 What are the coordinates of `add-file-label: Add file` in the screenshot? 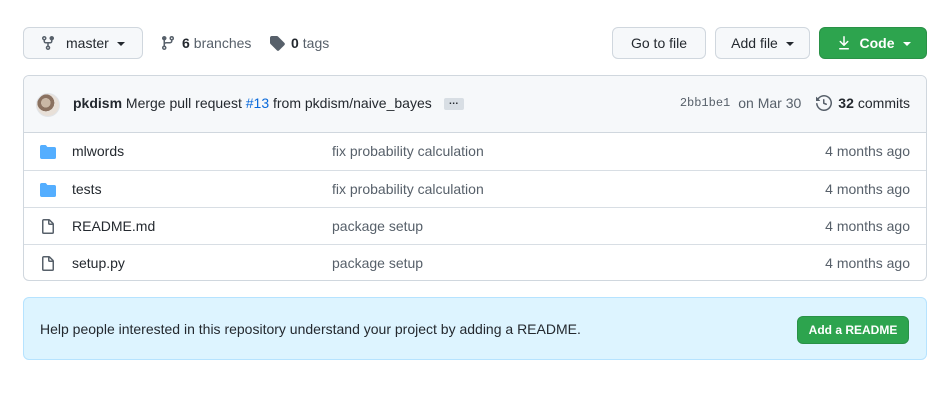 It's located at (754, 43).